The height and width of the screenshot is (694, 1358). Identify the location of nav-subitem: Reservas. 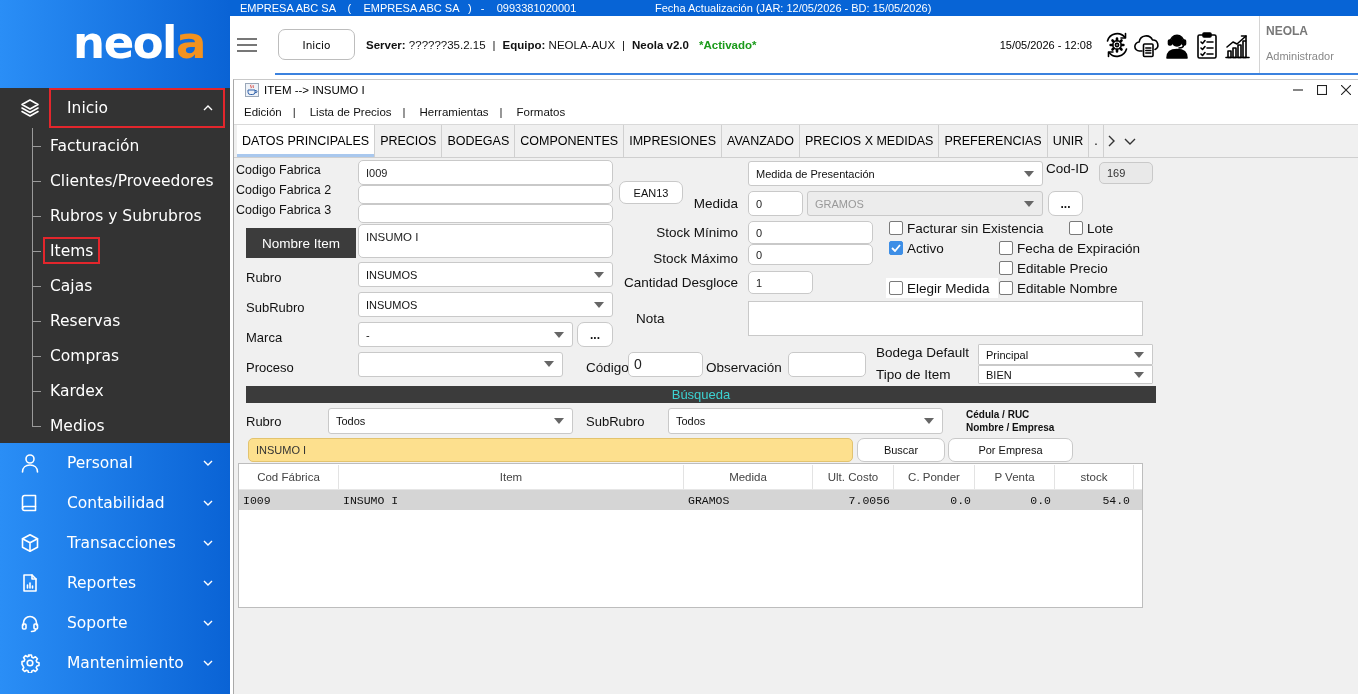
(85, 320).